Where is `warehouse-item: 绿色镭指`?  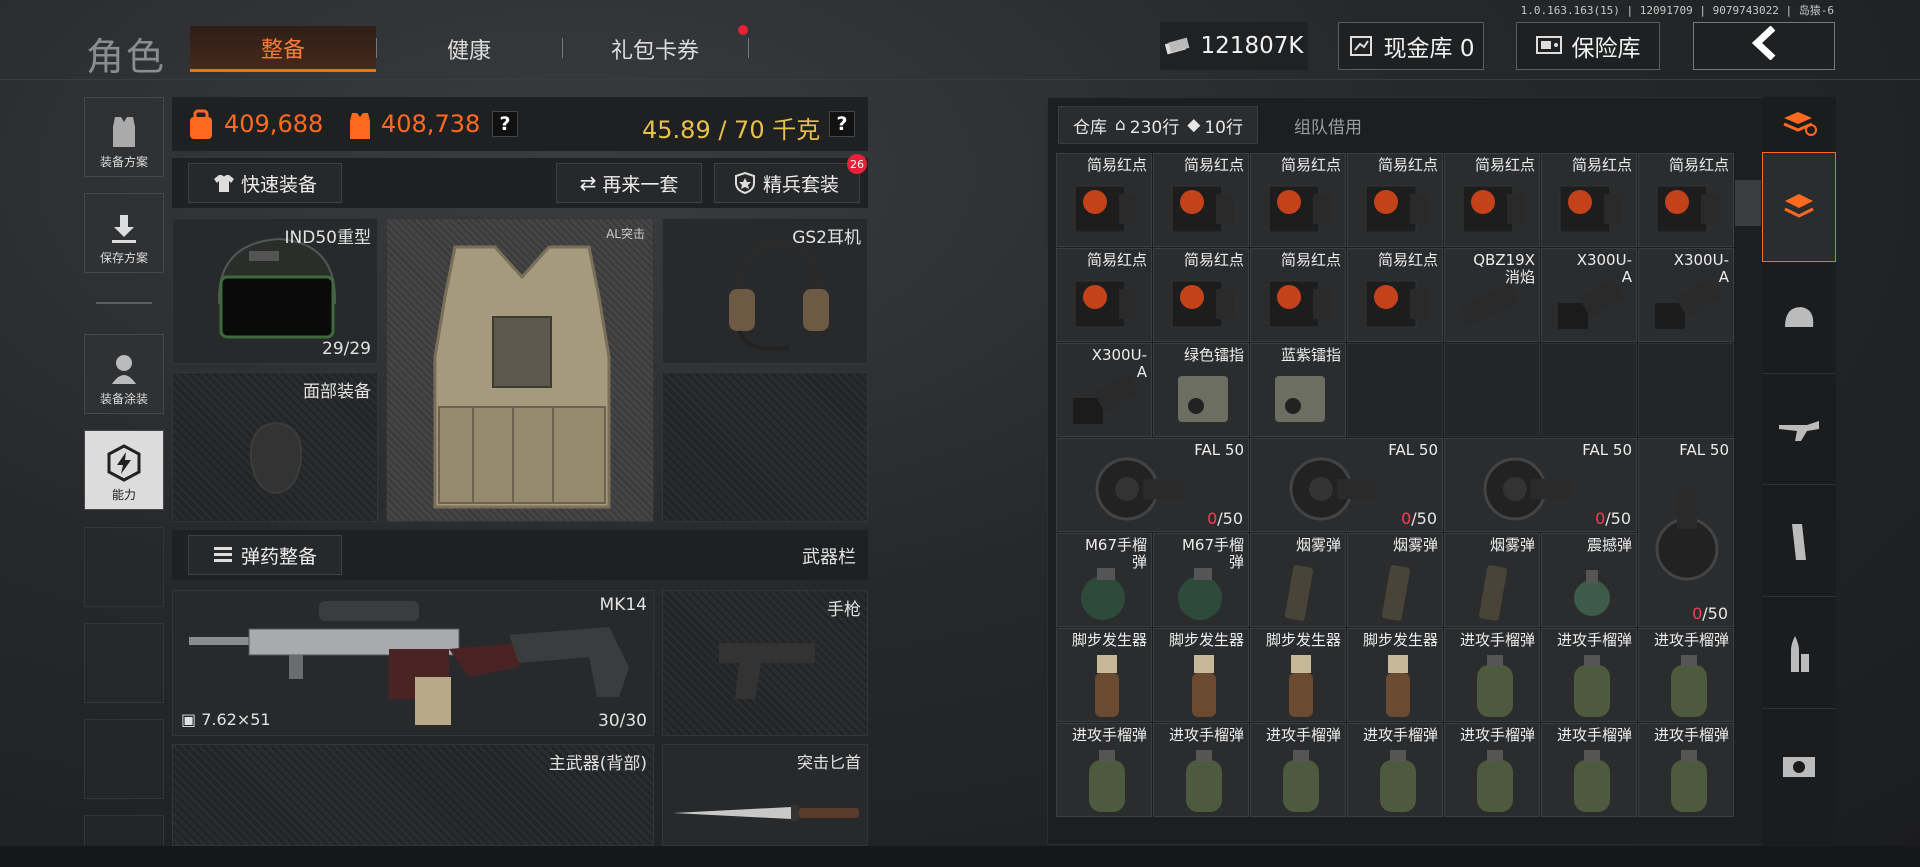 warehouse-item: 绿色镭指 is located at coordinates (1201, 390).